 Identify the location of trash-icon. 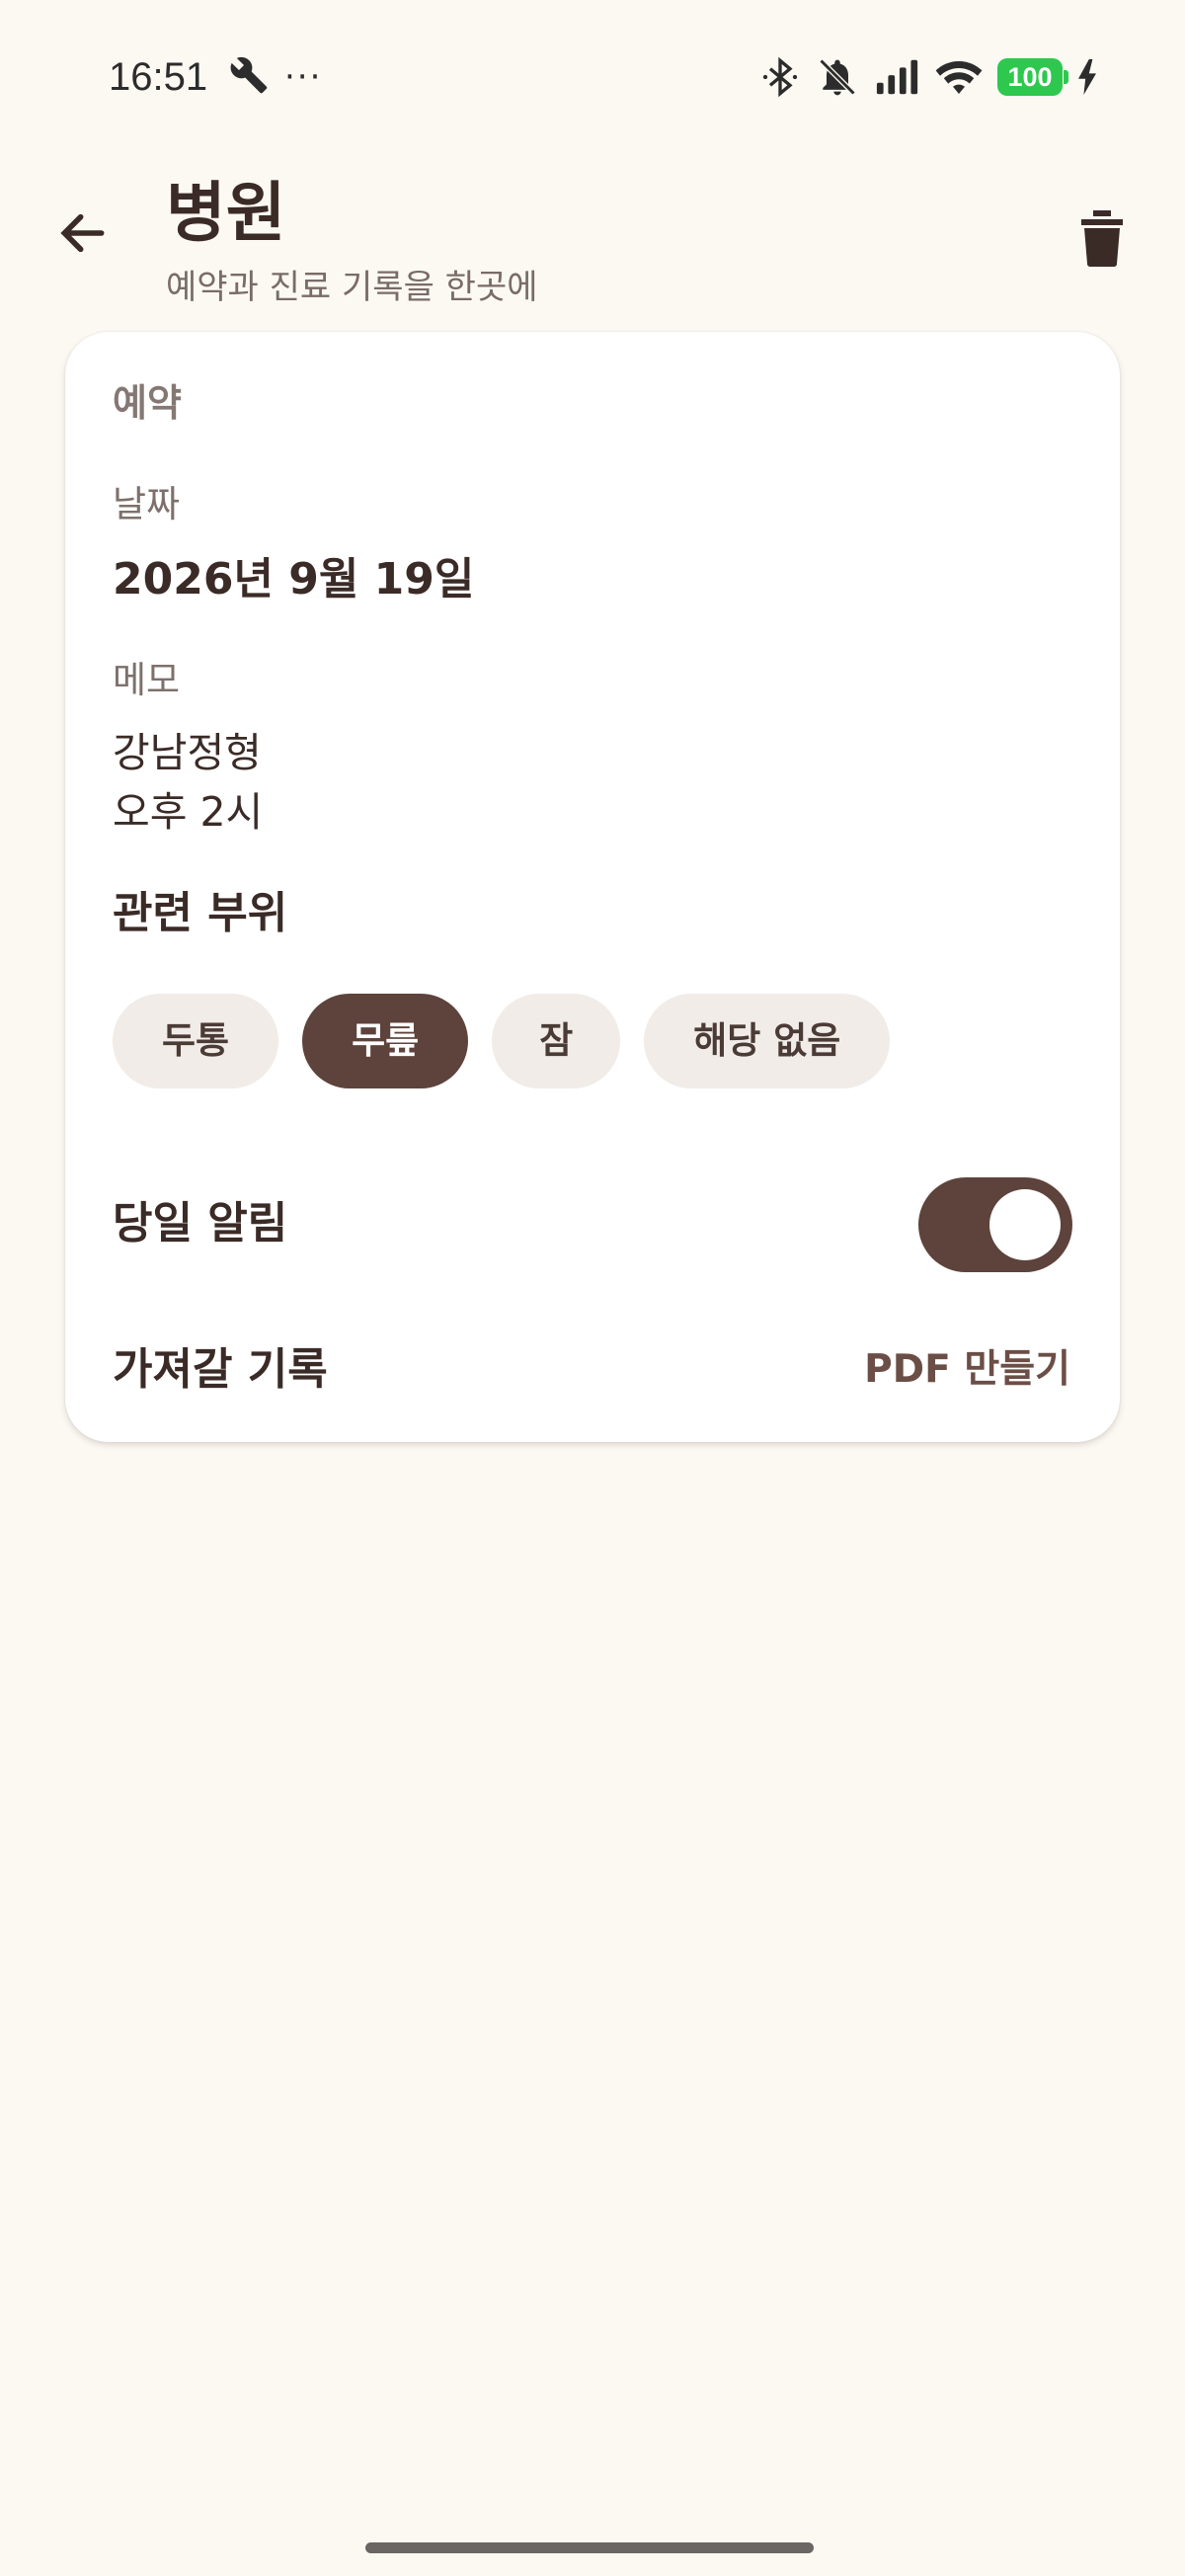
(1102, 237).